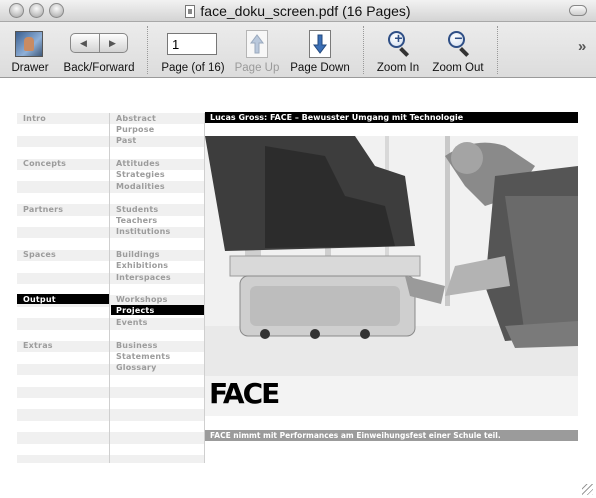 The height and width of the screenshot is (498, 596). What do you see at coordinates (587, 489) in the screenshot?
I see `resize-grip-icon` at bounding box center [587, 489].